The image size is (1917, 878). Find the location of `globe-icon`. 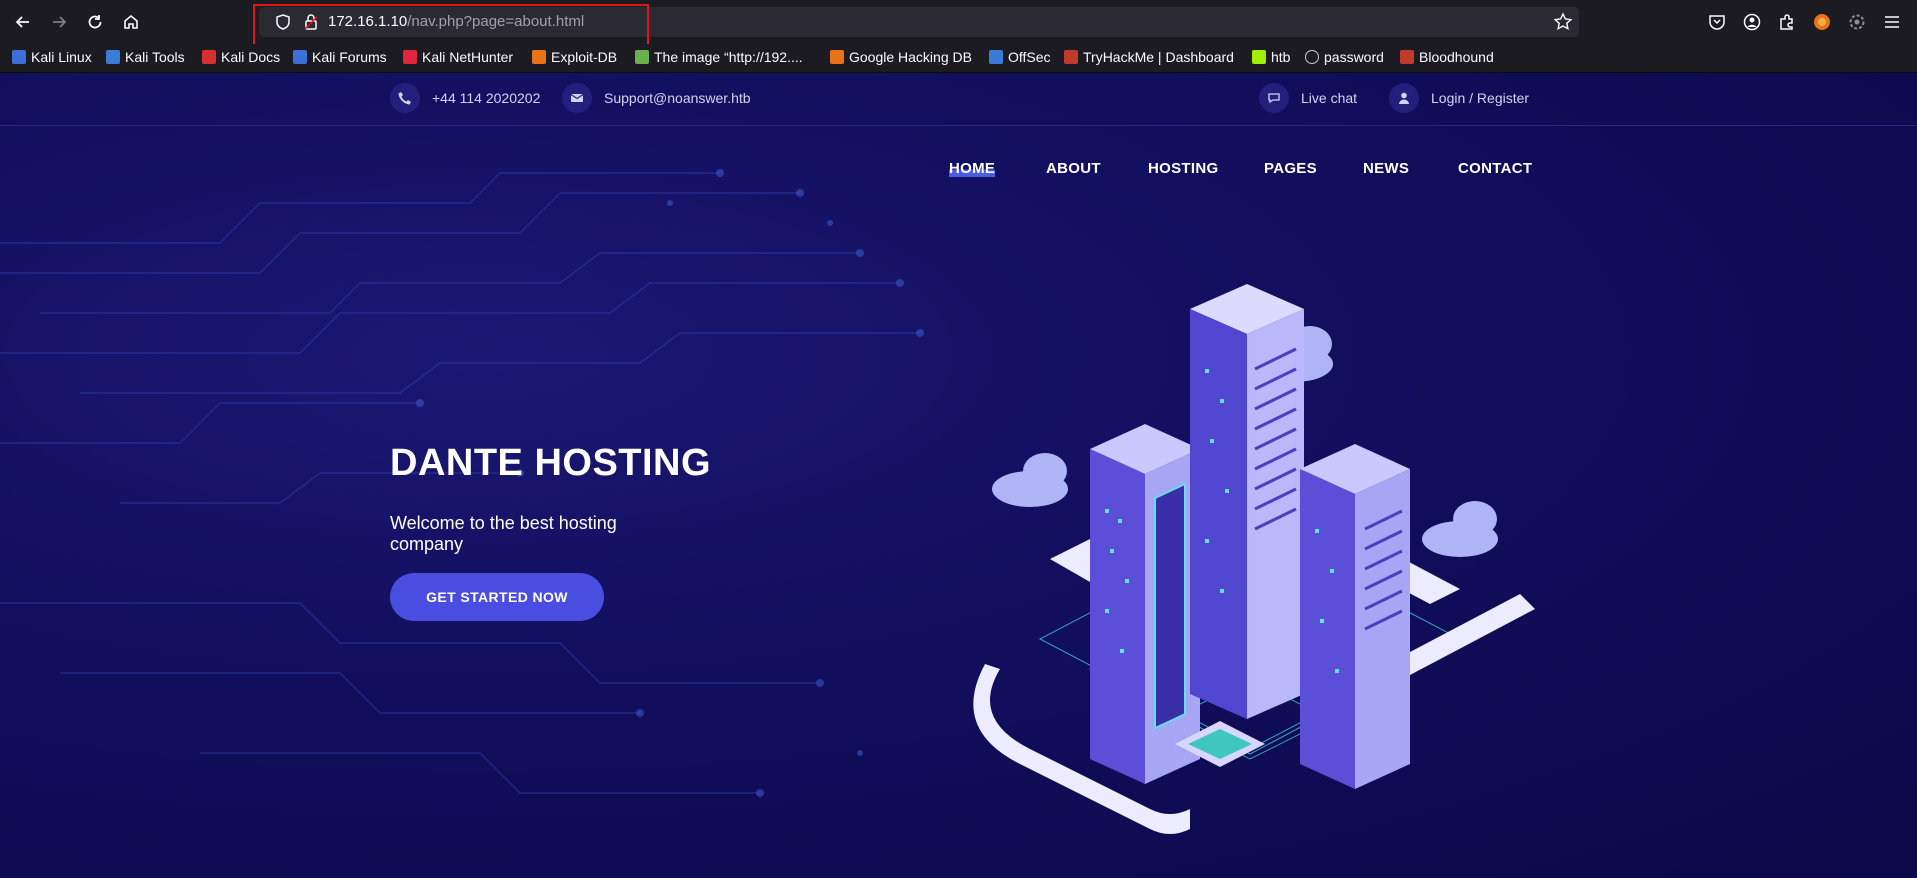

globe-icon is located at coordinates (1312, 57).